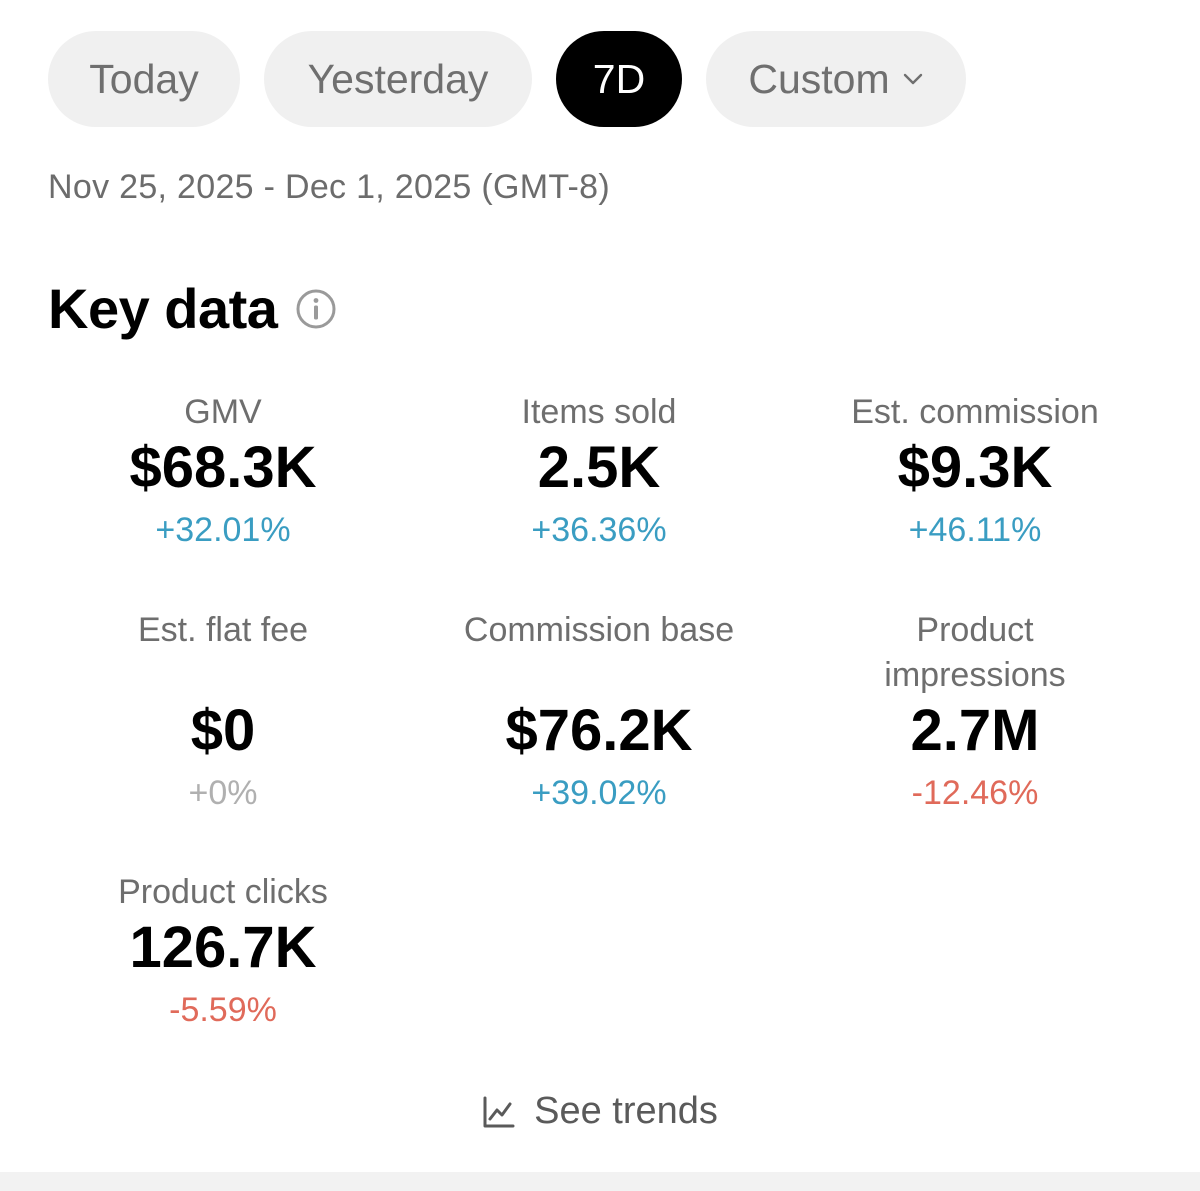 This screenshot has height=1191, width=1200. Describe the element at coordinates (163, 308) in the screenshot. I see `section-title: Key data` at that location.